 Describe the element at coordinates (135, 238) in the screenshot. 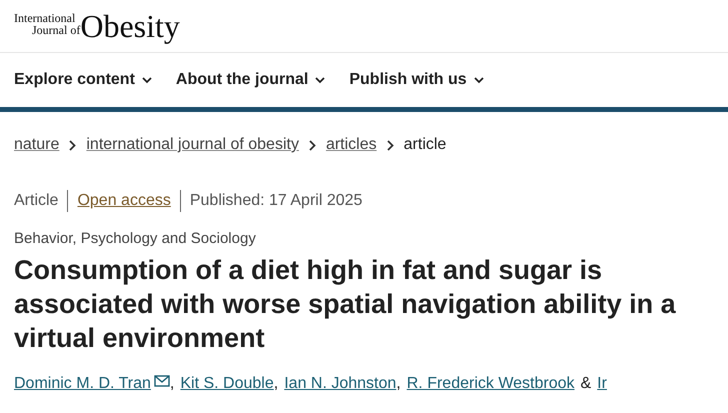

I see `subject-category: Behavior, Psychology and Sociology` at that location.